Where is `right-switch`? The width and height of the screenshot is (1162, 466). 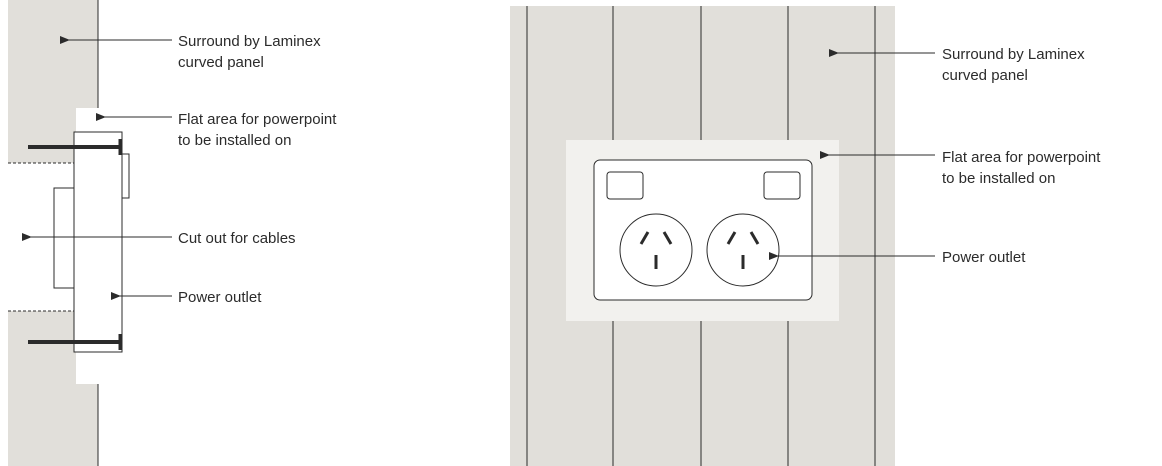 right-switch is located at coordinates (782, 185).